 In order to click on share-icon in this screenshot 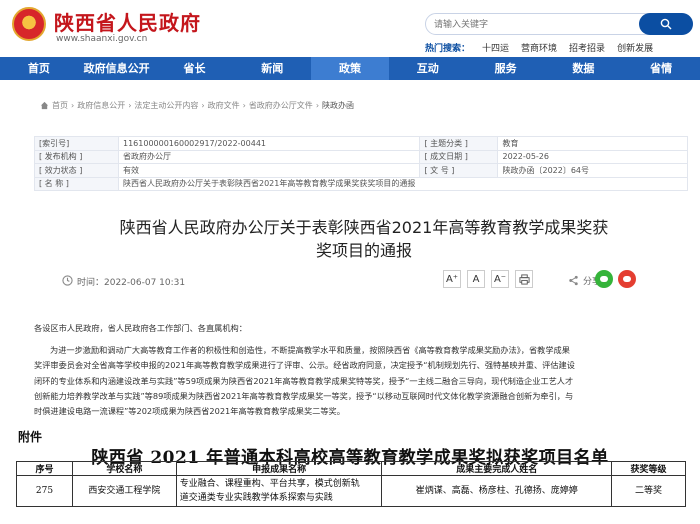, I will do `click(573, 280)`.